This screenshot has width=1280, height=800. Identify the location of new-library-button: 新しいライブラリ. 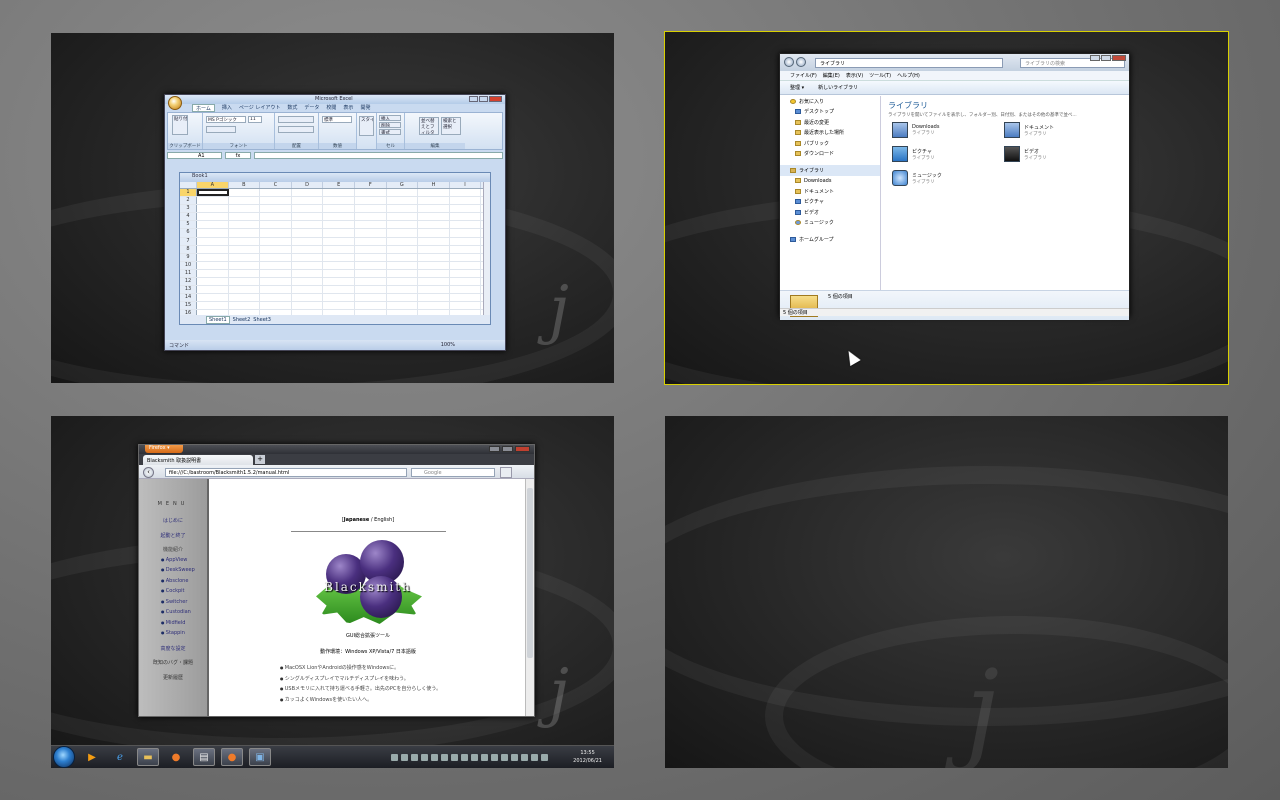
(838, 87).